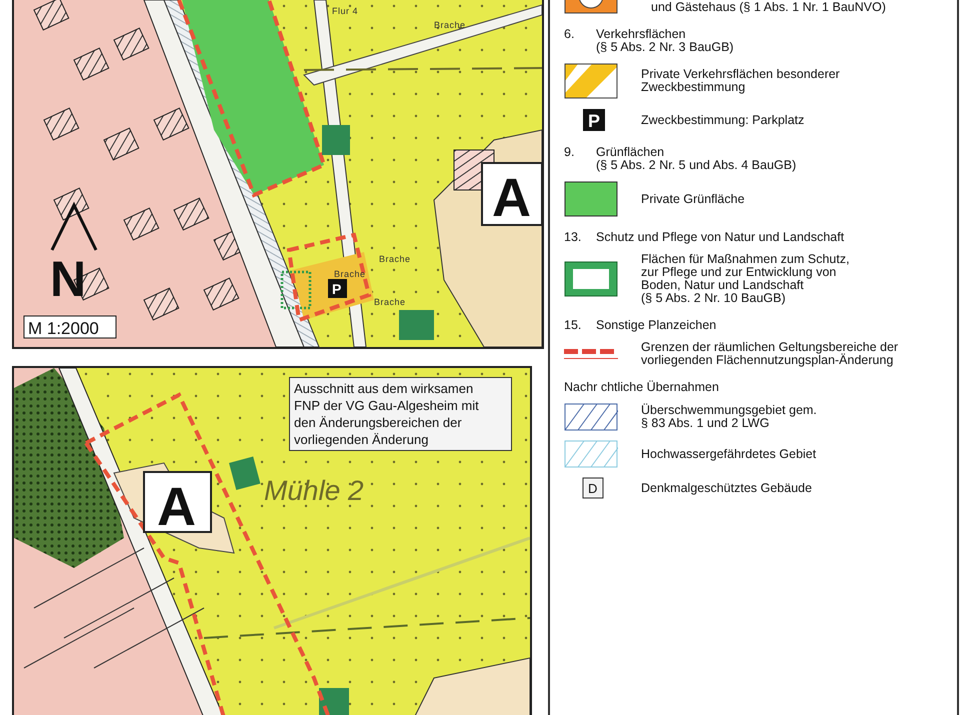  I want to click on boundary-line-swatch, so click(591, 354).